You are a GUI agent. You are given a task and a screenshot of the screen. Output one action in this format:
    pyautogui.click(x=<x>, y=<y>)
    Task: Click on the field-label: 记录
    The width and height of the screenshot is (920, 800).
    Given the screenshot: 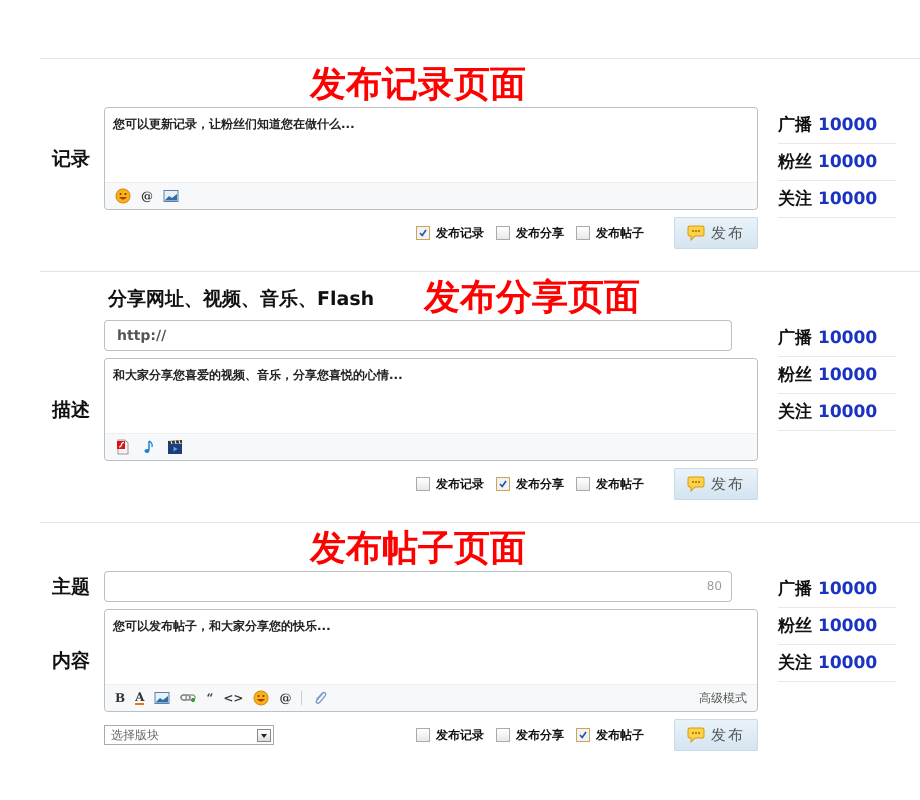 What is the action you would take?
    pyautogui.click(x=70, y=159)
    